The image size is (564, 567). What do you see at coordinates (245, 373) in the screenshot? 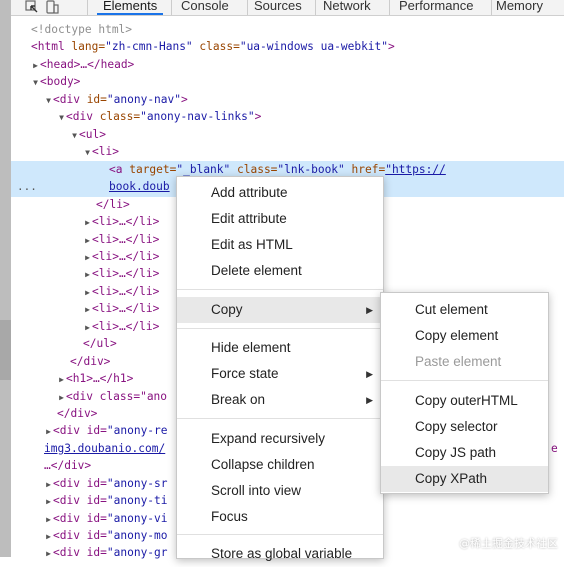
I see `menu-item-label: Force state` at bounding box center [245, 373].